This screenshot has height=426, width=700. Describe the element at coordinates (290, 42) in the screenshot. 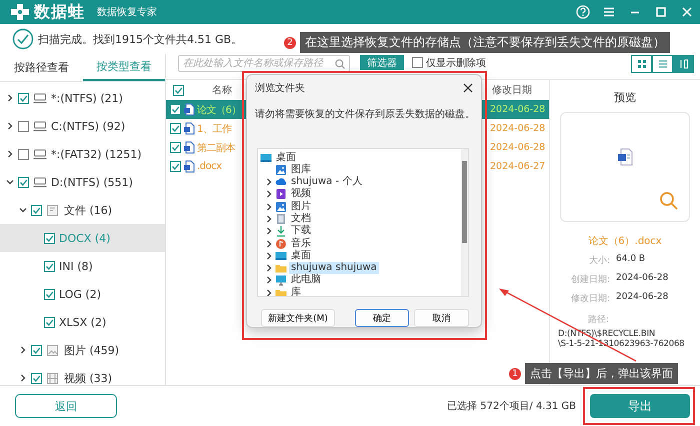

I see `step-number: 2` at that location.